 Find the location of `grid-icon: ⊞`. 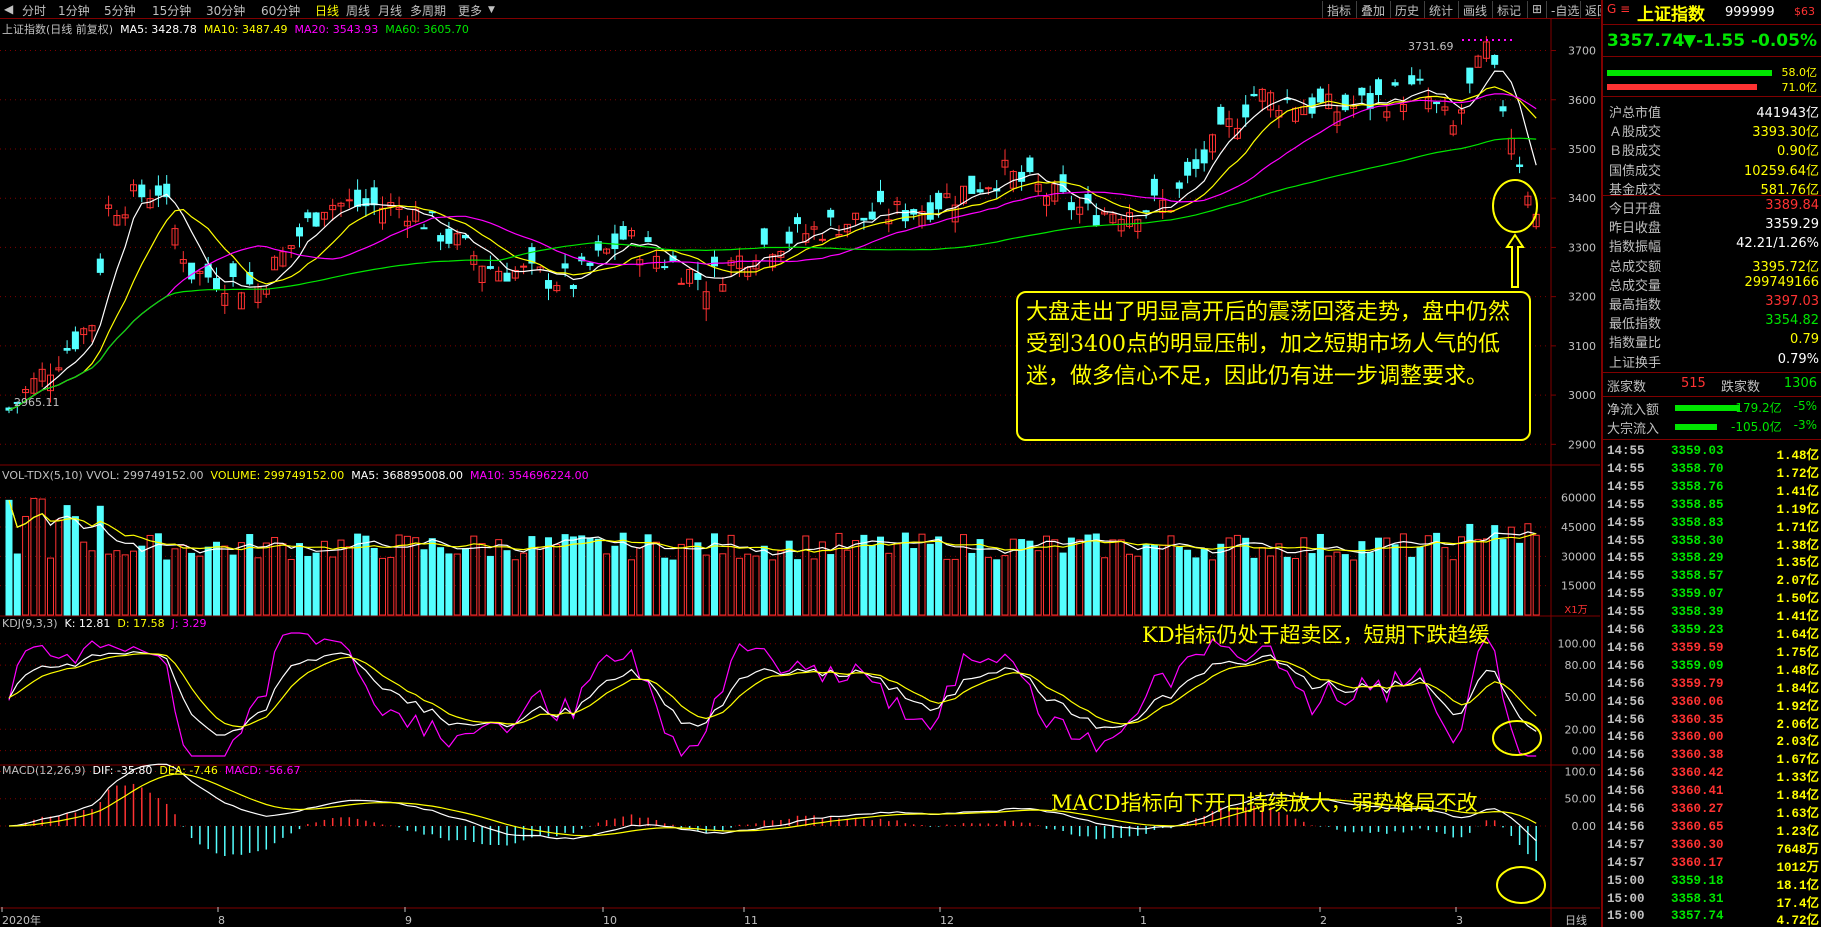

grid-icon: ⊞ is located at coordinates (1536, 9).